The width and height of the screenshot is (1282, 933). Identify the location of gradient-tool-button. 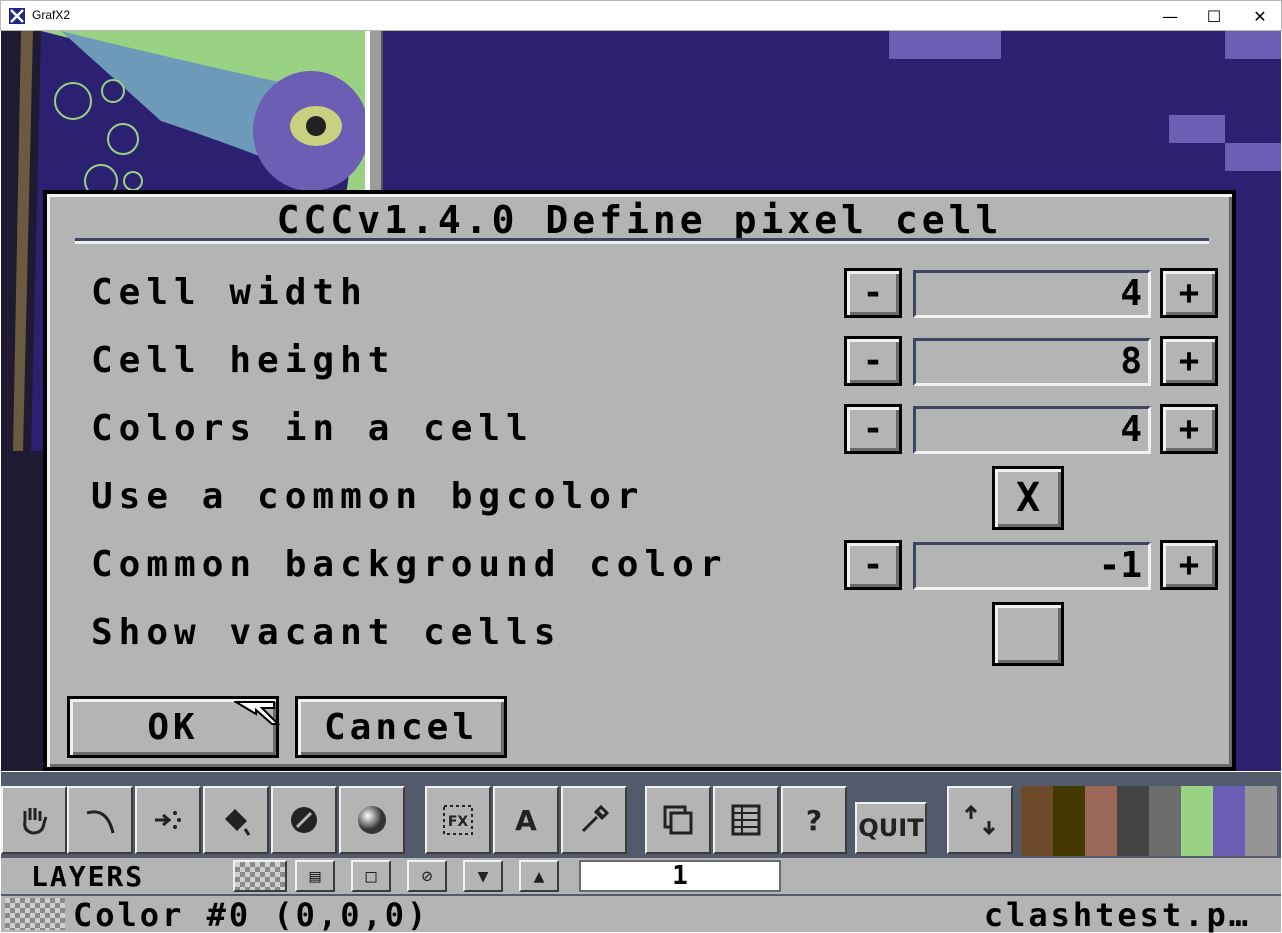
(304, 820).